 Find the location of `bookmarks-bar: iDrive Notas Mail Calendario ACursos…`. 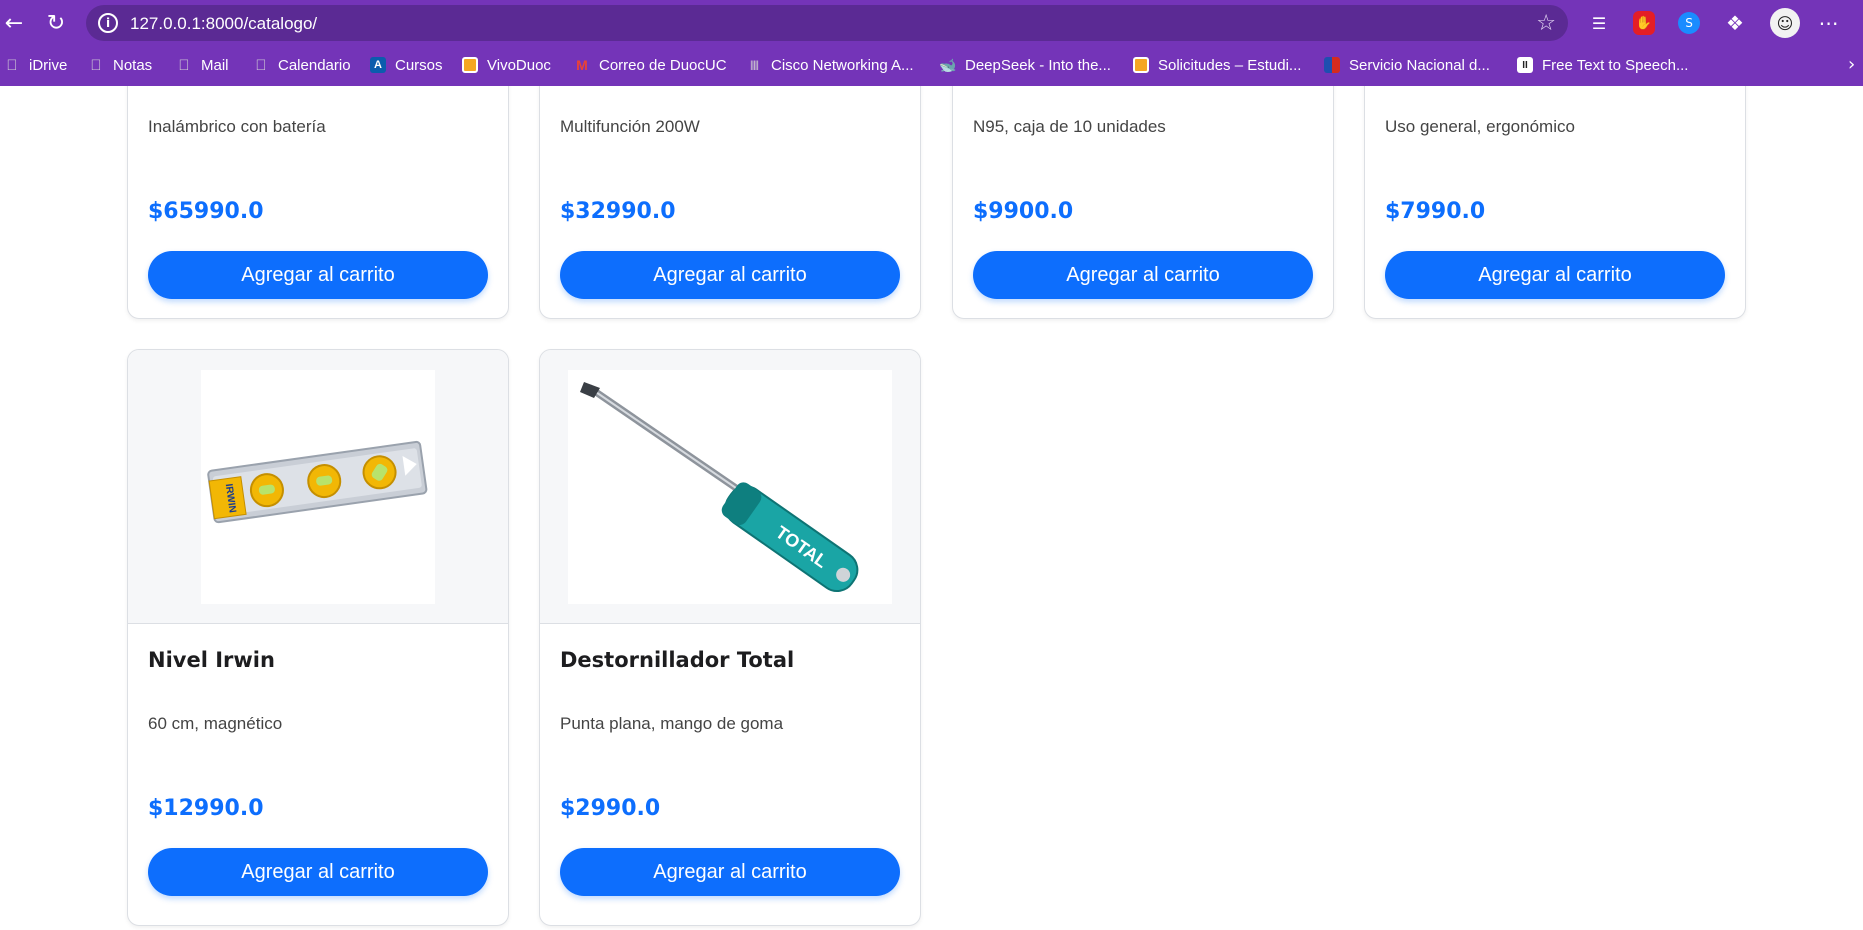

bookmarks-bar: iDrive Notas Mail Calendario ACursos… is located at coordinates (931, 65).